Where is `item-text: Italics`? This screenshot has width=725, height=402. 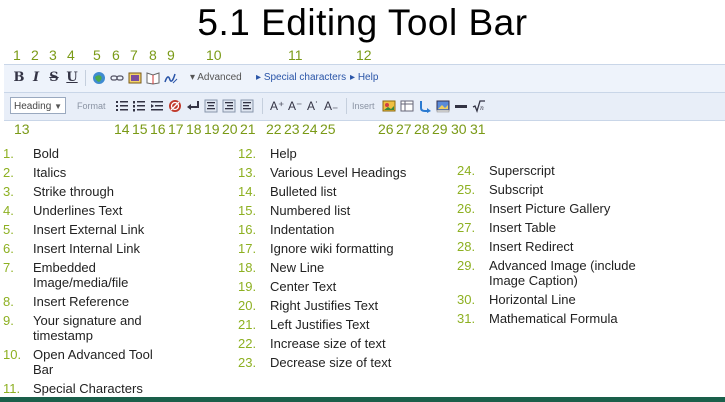 item-text: Italics is located at coordinates (50, 172).